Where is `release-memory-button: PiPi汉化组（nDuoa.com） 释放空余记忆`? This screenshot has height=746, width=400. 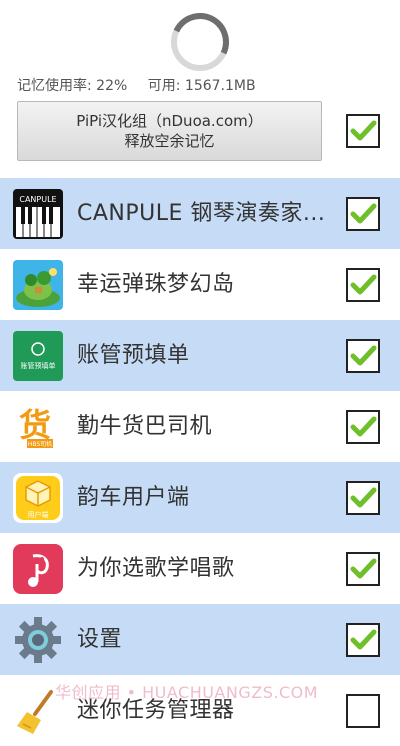
release-memory-button: PiPi汉化组（nDuoa.com） 释放空余记忆 is located at coordinates (169, 131).